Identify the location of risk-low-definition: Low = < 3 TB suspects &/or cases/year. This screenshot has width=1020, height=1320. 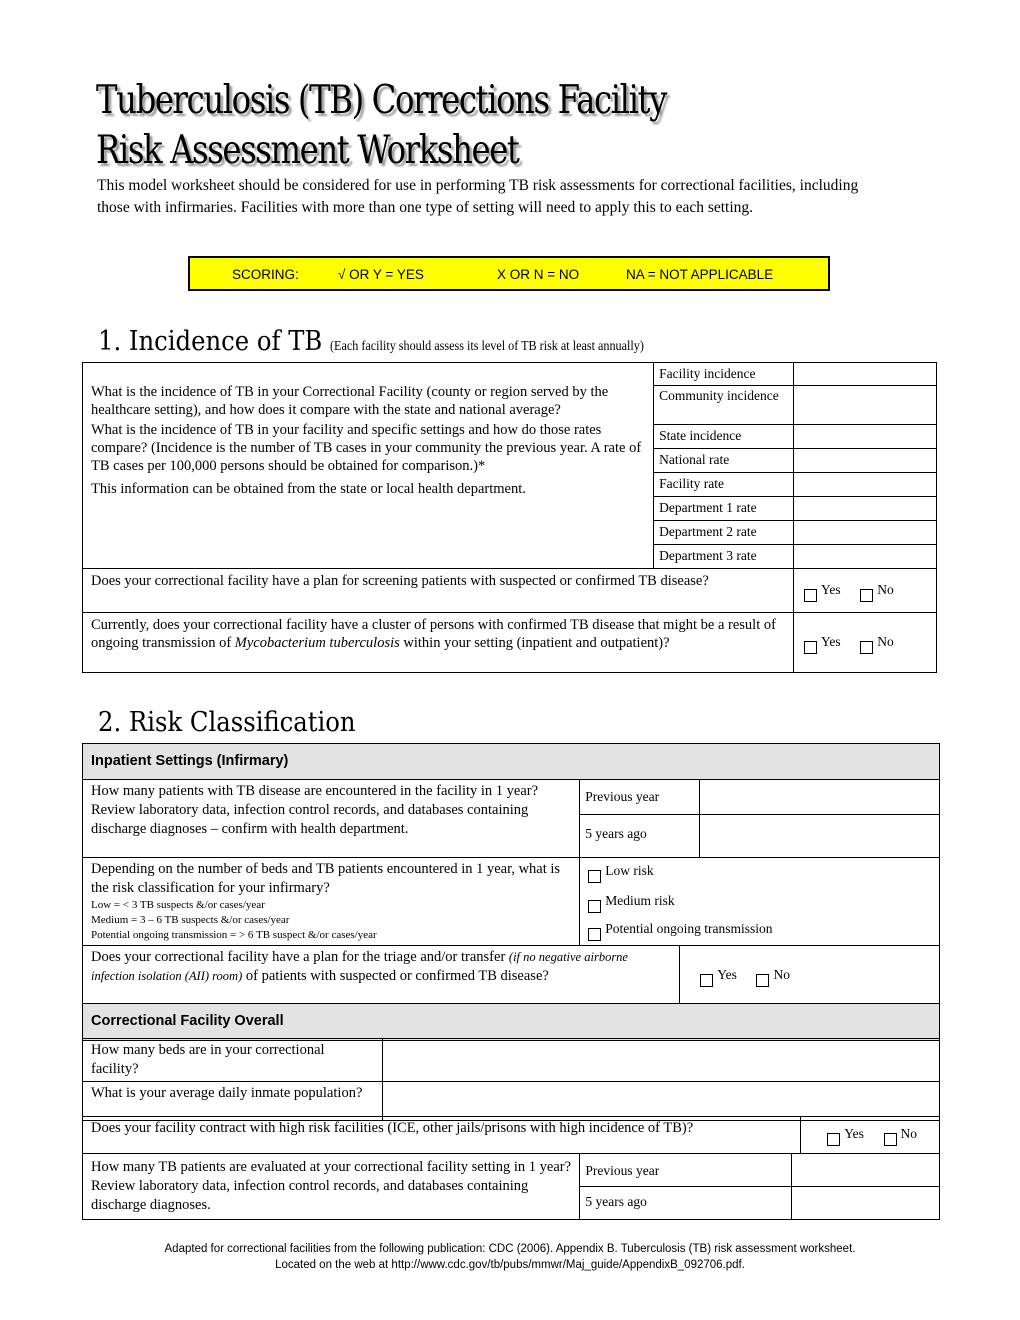
(178, 905).